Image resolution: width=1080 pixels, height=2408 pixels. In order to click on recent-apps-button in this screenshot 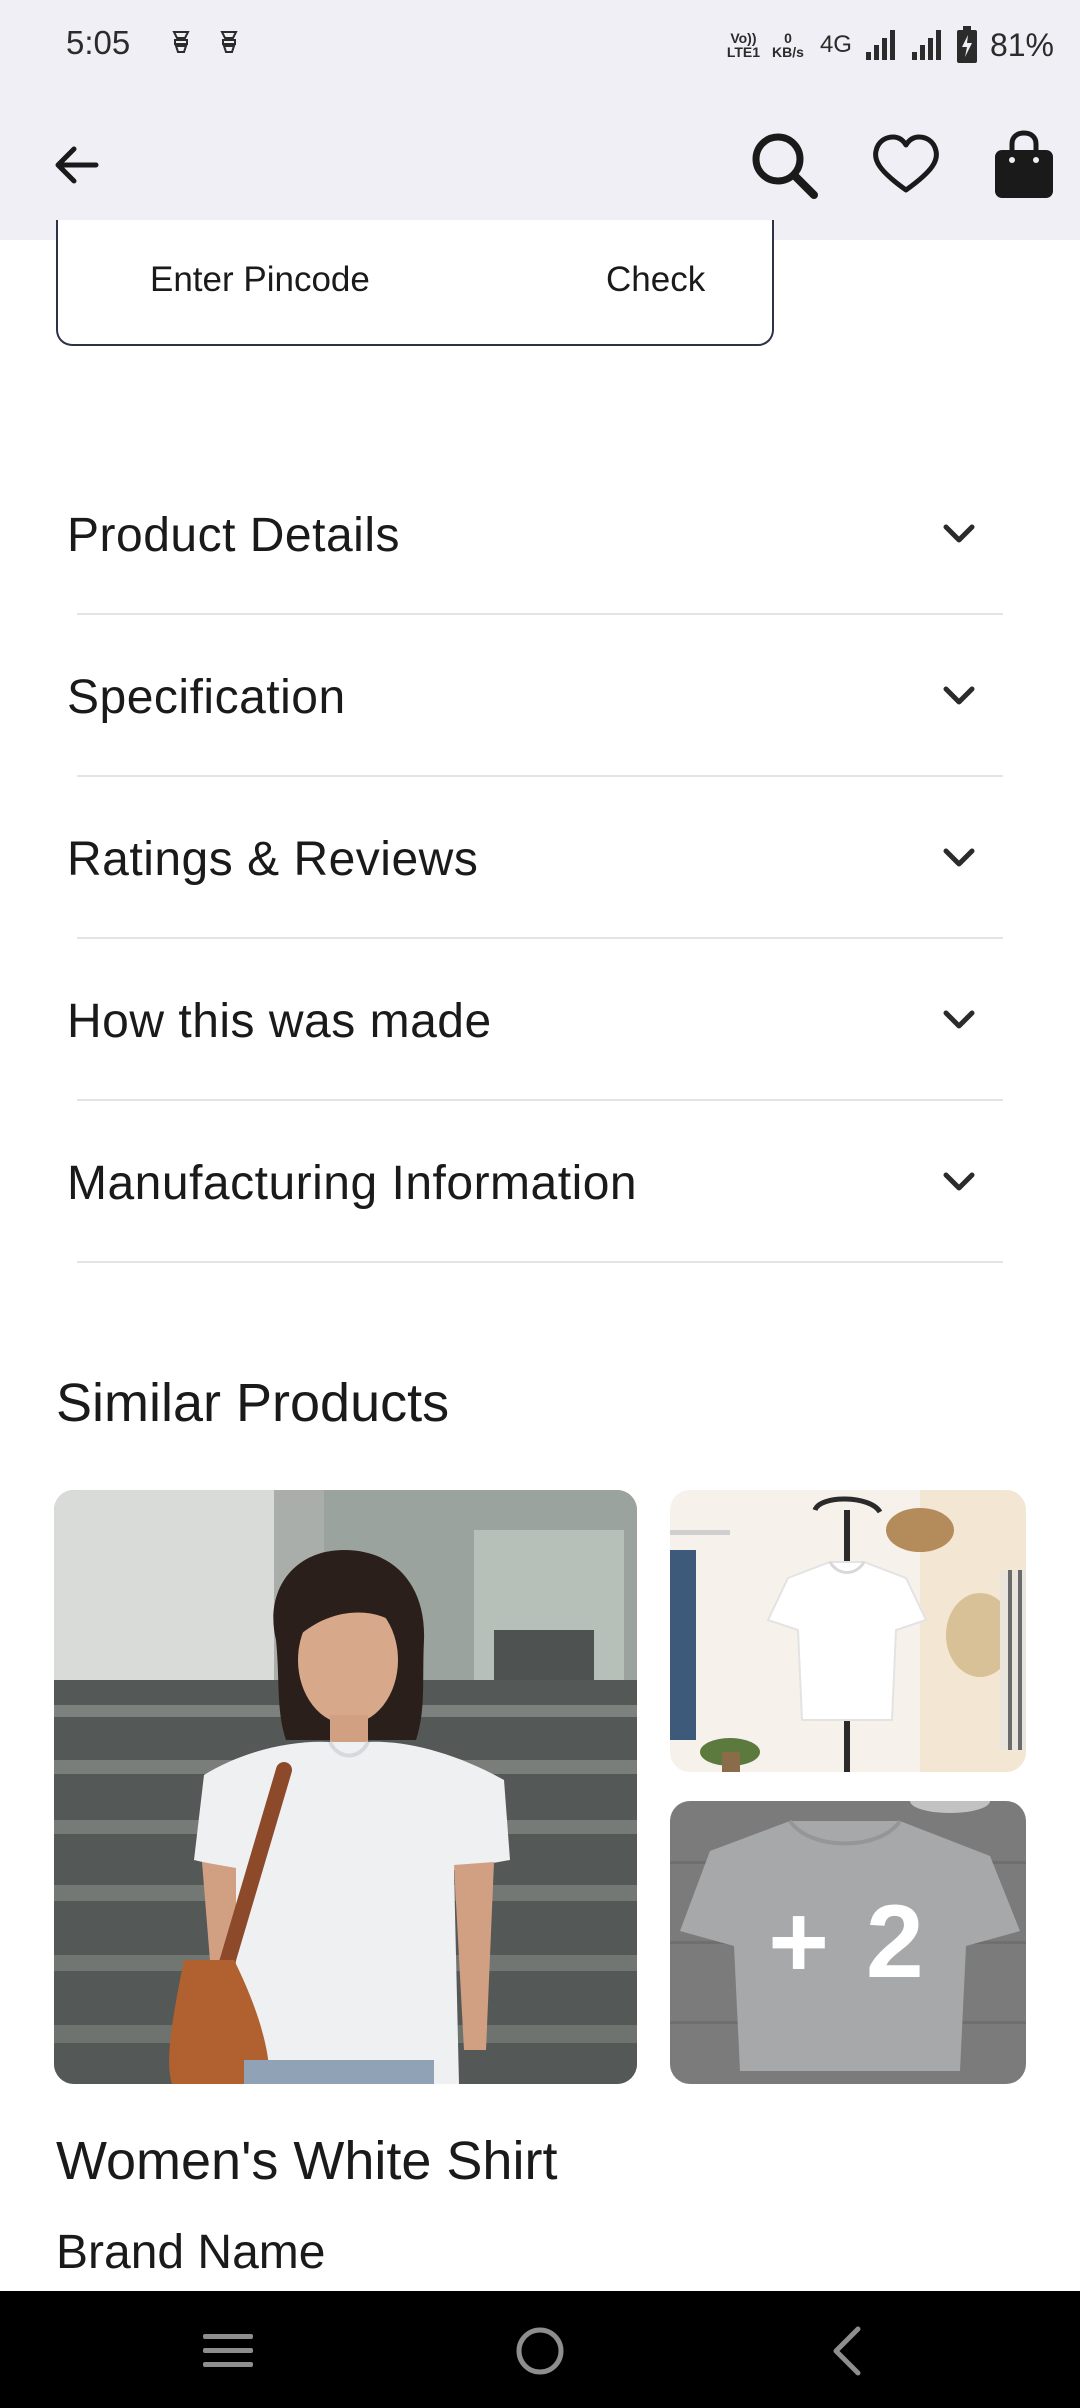, I will do `click(228, 2351)`.